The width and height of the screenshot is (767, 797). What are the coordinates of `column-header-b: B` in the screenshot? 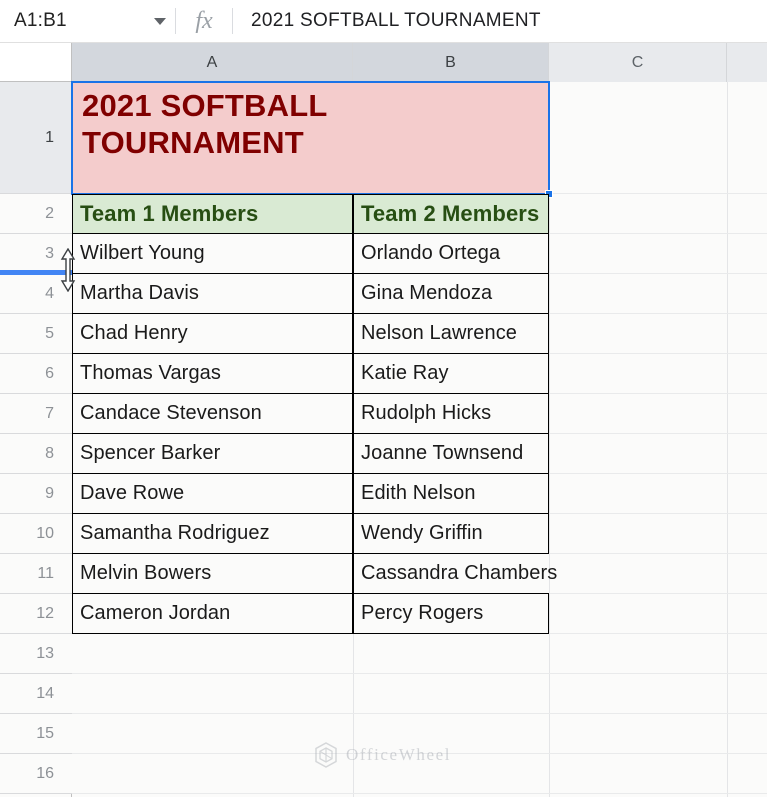 It's located at (451, 62).